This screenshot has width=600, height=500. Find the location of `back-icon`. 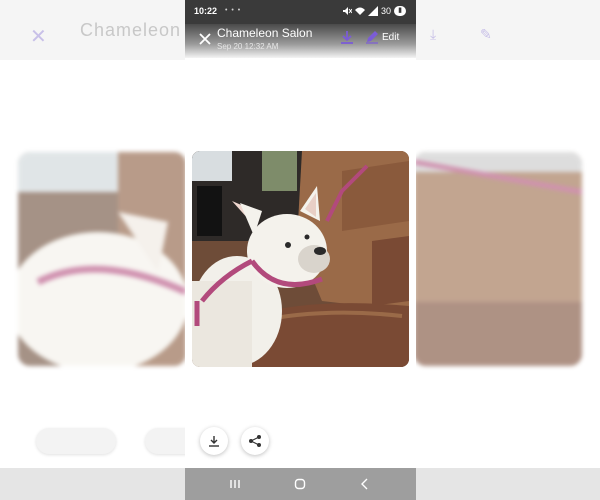

back-icon is located at coordinates (364, 484).